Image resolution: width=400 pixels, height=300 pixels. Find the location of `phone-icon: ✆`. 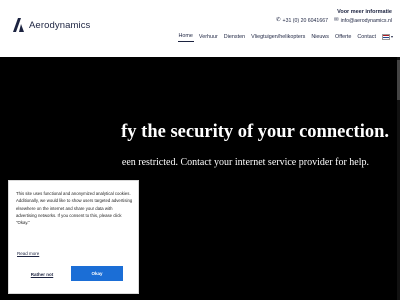

phone-icon: ✆ is located at coordinates (278, 20).